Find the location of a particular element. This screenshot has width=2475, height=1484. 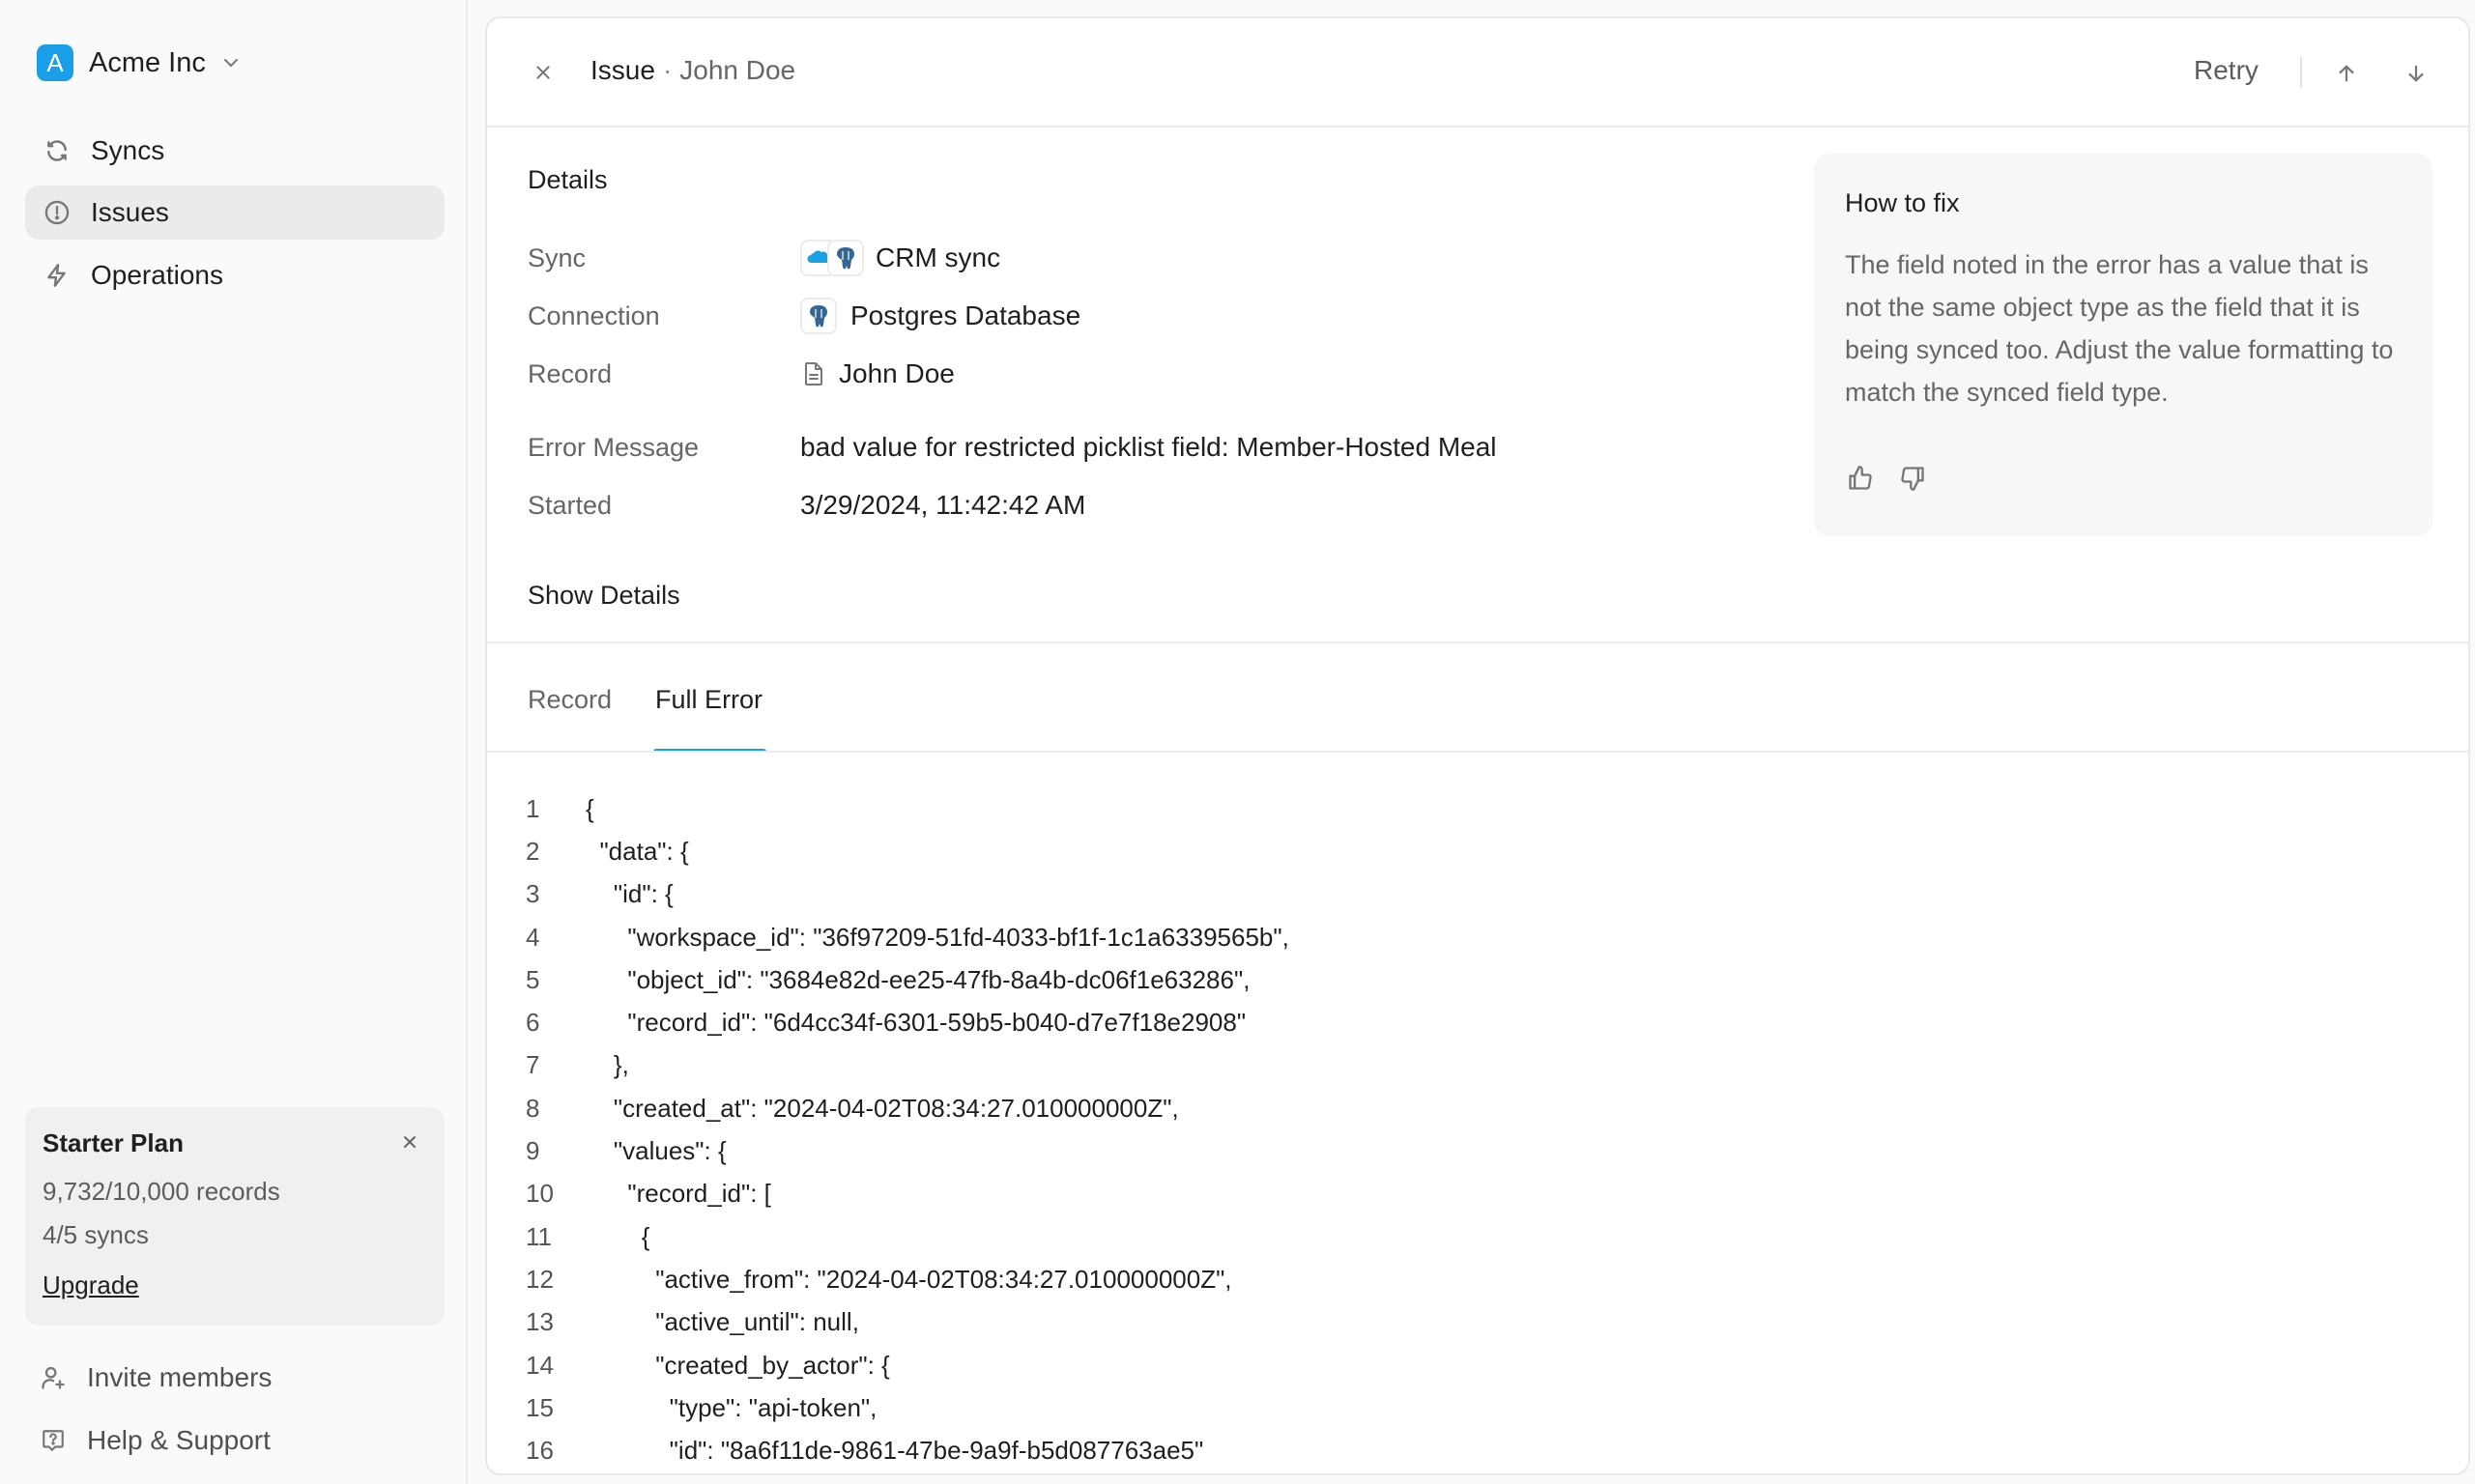

sidebar-item-label: Syncs is located at coordinates (128, 150).